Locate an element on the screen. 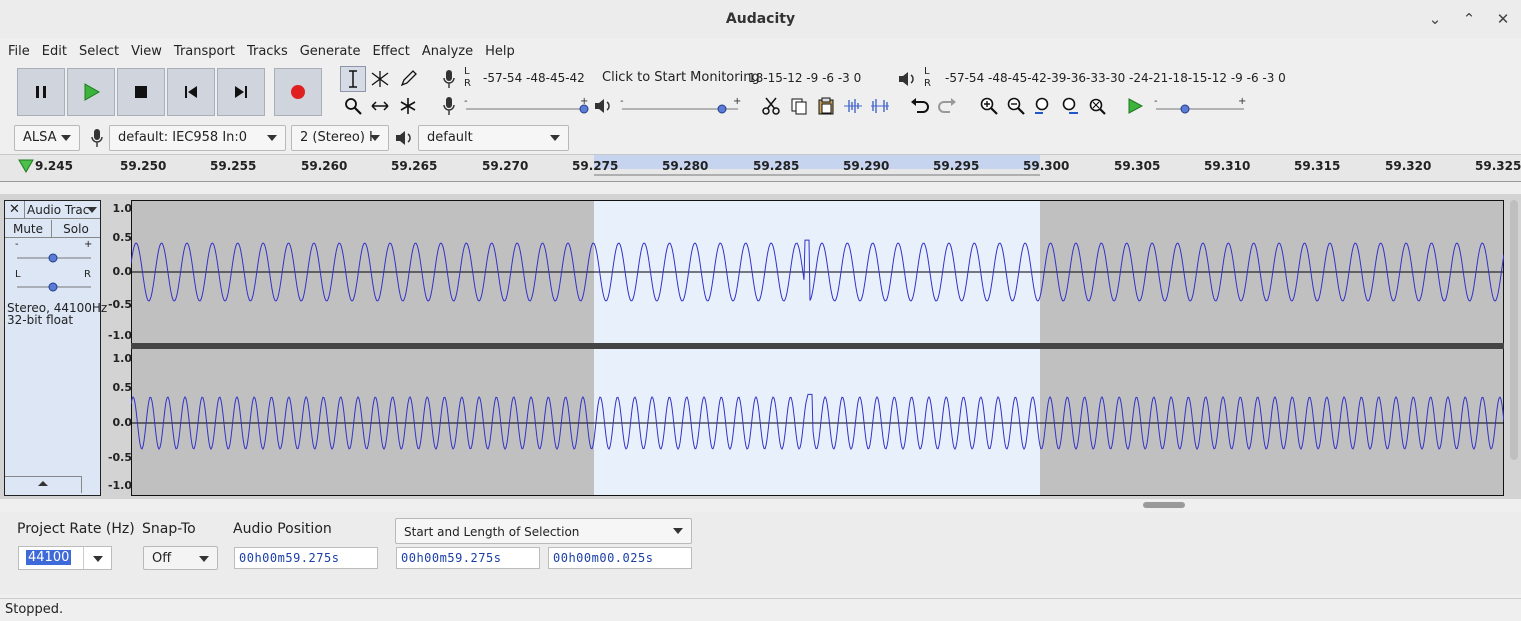 This screenshot has height=621, width=1521. skip-start-button is located at coordinates (191, 92).